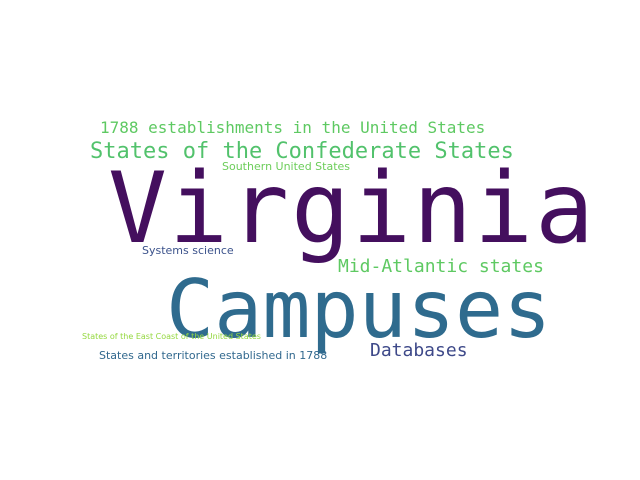 Image resolution: width=640 pixels, height=480 pixels. Describe the element at coordinates (293, 127) in the screenshot. I see `word-1788-establishments: 1788 establishments in the United States` at that location.